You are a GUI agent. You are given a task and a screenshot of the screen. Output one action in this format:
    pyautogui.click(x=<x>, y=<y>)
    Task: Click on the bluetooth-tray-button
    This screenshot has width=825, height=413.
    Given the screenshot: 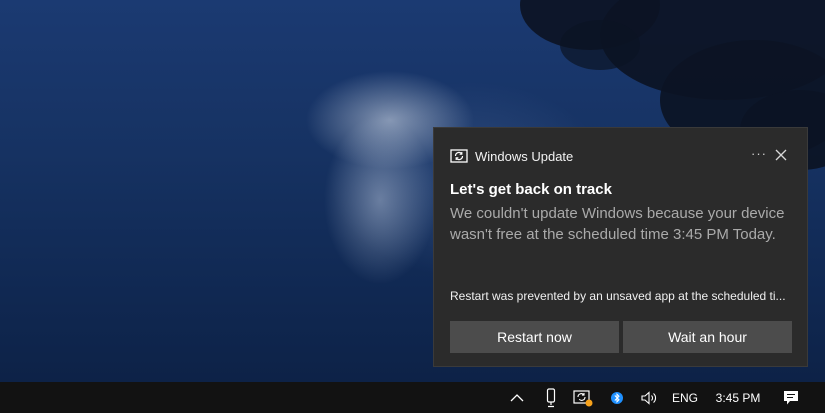 What is the action you would take?
    pyautogui.click(x=617, y=397)
    